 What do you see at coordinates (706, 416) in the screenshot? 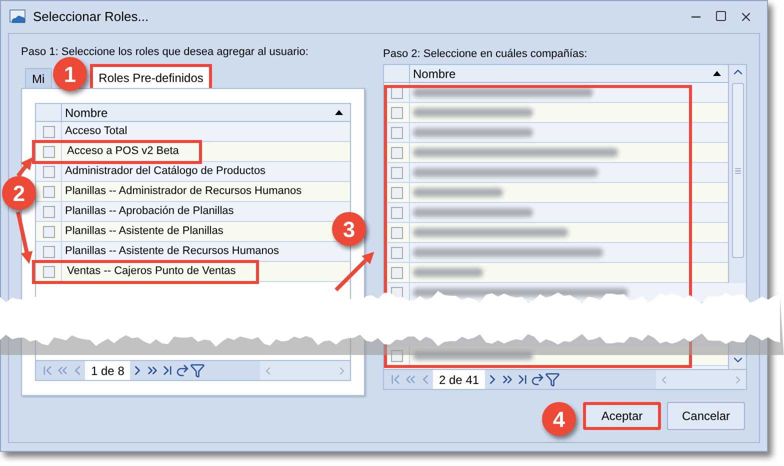
I see `dialog-button: Cancelar` at bounding box center [706, 416].